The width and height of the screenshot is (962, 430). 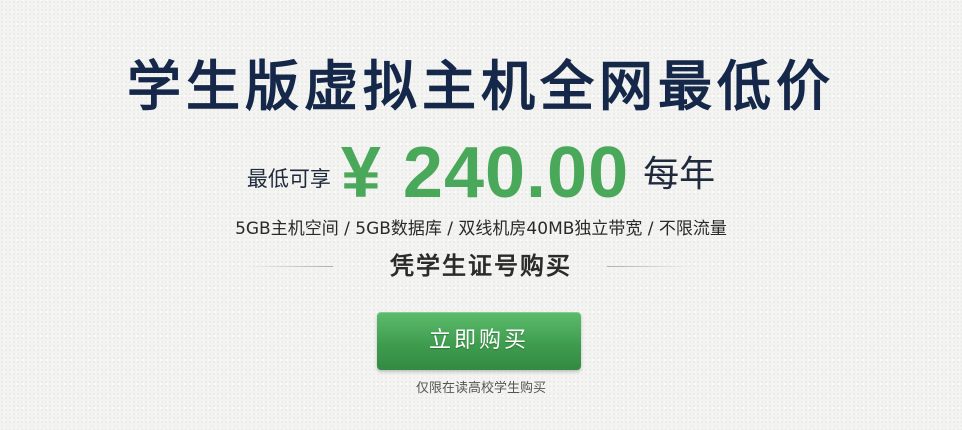 I want to click on features-list: 5GB主机空间 / 5GB数据库 / 双线机房40MB独立带宽 / 不限流量, so click(x=481, y=229).